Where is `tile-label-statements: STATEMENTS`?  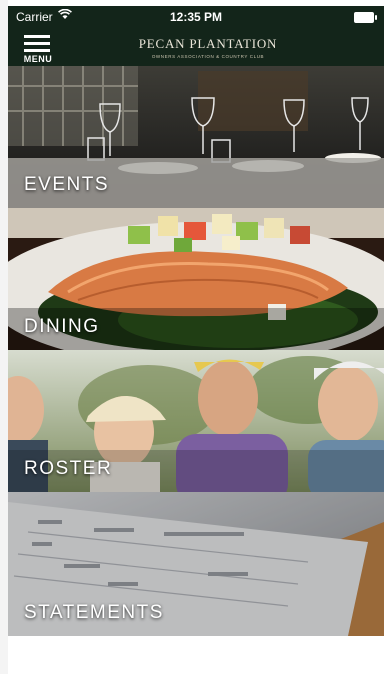
tile-label-statements: STATEMENTS is located at coordinates (94, 612).